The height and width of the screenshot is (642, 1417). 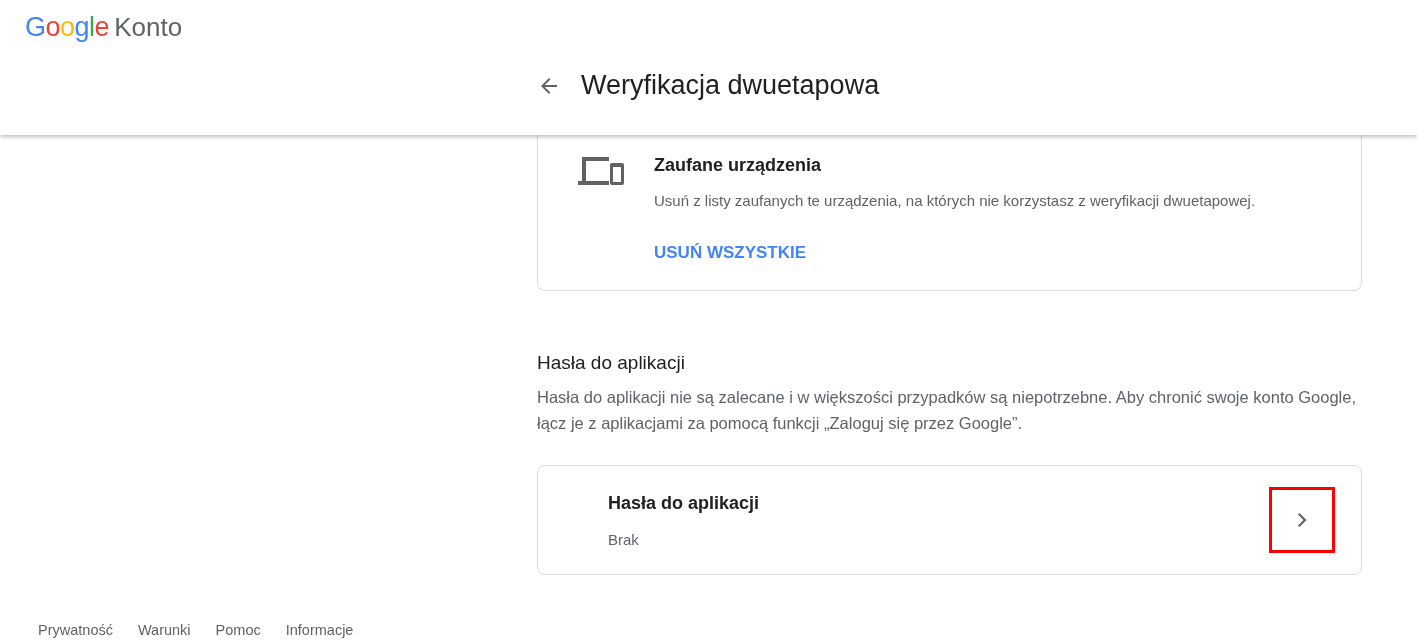 What do you see at coordinates (319, 630) in the screenshot?
I see `footer-link: Informacje` at bounding box center [319, 630].